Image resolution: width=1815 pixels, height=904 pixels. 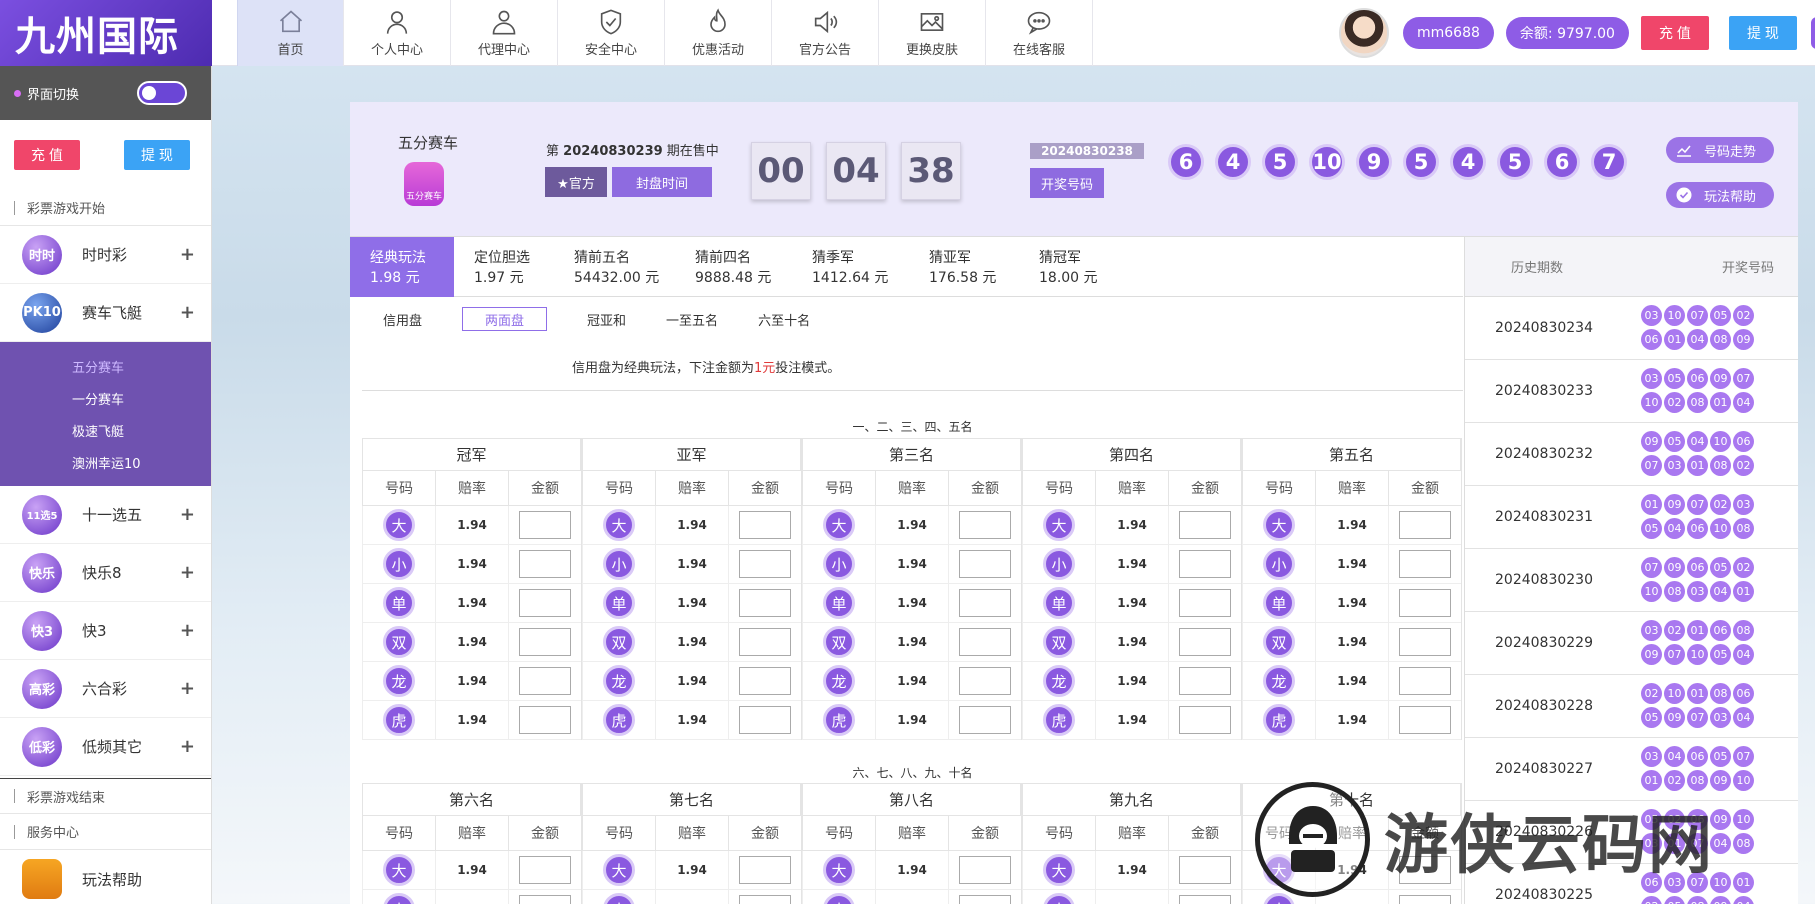 What do you see at coordinates (105, 313) in the screenshot?
I see `sidebar-game-pk10: PK10 赛车飞艇 +` at bounding box center [105, 313].